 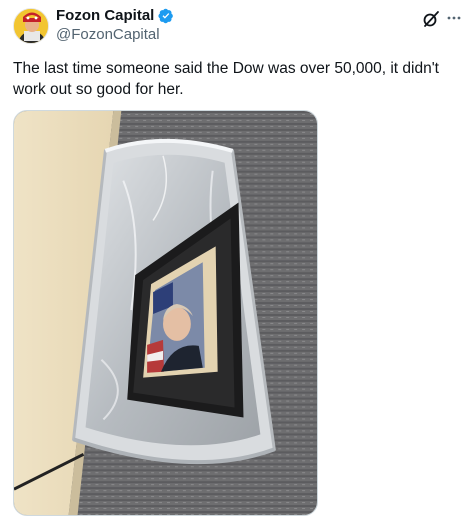 I want to click on avatar-image, so click(x=31, y=26).